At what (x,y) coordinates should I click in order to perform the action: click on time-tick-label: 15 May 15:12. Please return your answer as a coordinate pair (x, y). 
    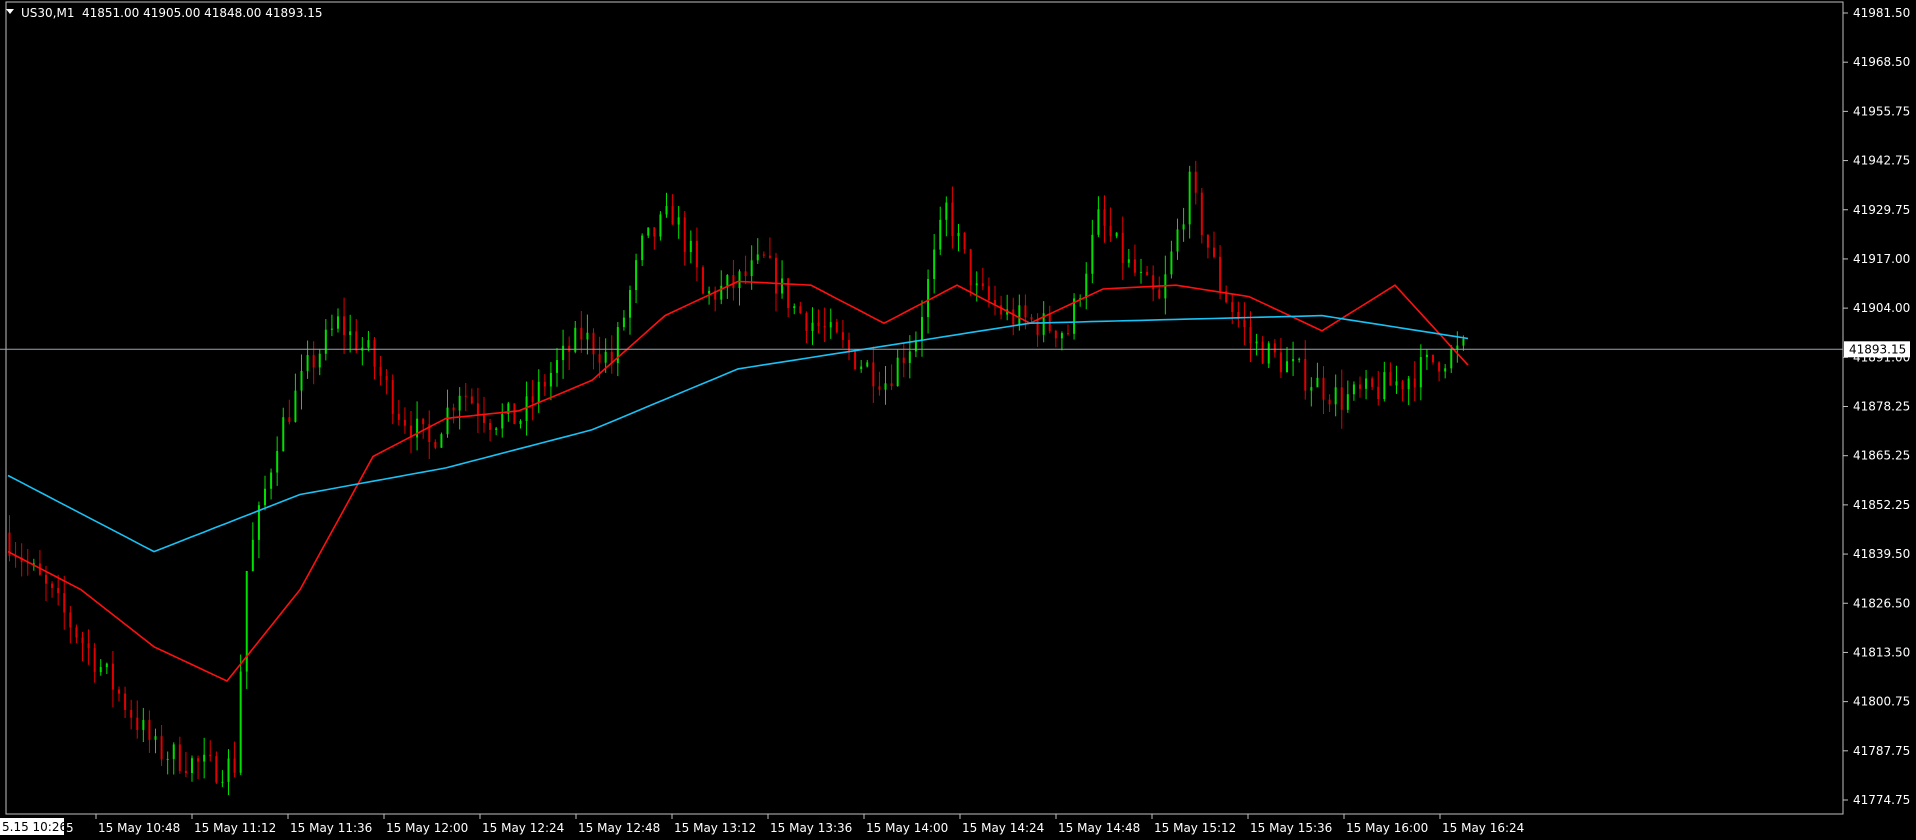
    Looking at the image, I should click on (1195, 828).